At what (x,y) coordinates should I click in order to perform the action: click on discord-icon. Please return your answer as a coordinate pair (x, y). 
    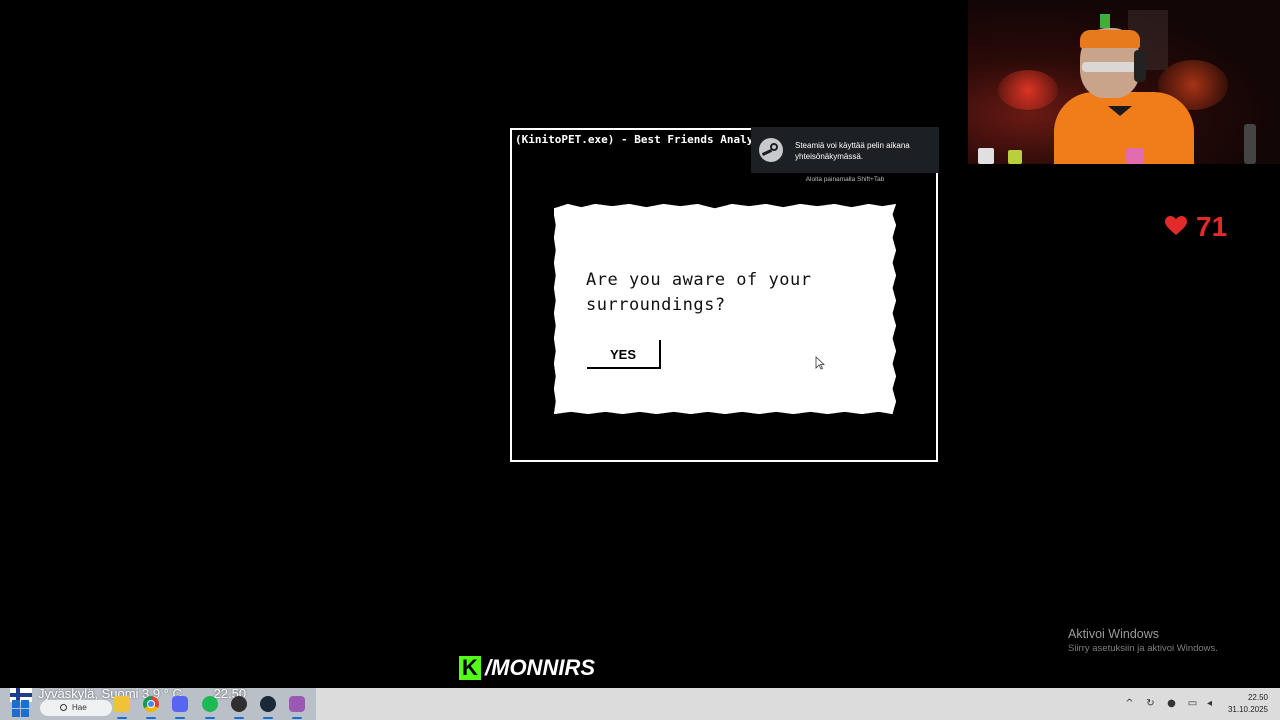
    Looking at the image, I should click on (180, 704).